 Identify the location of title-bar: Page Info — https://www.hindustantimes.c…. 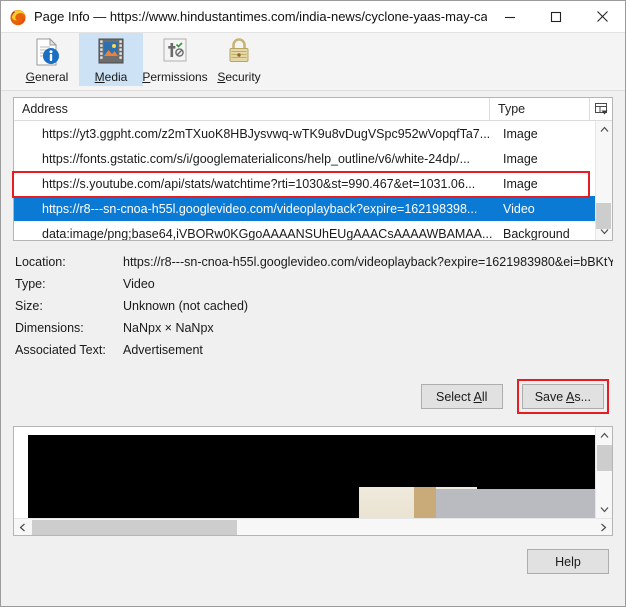
(313, 17).